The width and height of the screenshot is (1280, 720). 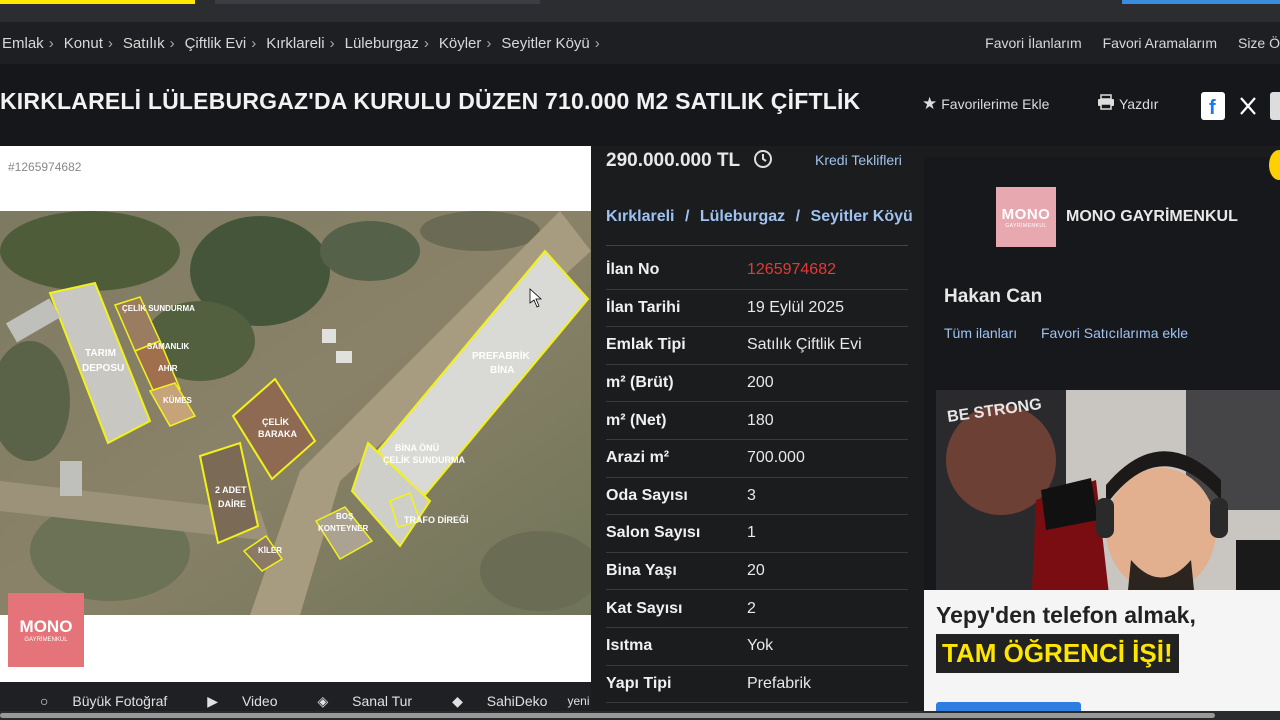 I want to click on x-twitter-icon, so click(x=1248, y=106).